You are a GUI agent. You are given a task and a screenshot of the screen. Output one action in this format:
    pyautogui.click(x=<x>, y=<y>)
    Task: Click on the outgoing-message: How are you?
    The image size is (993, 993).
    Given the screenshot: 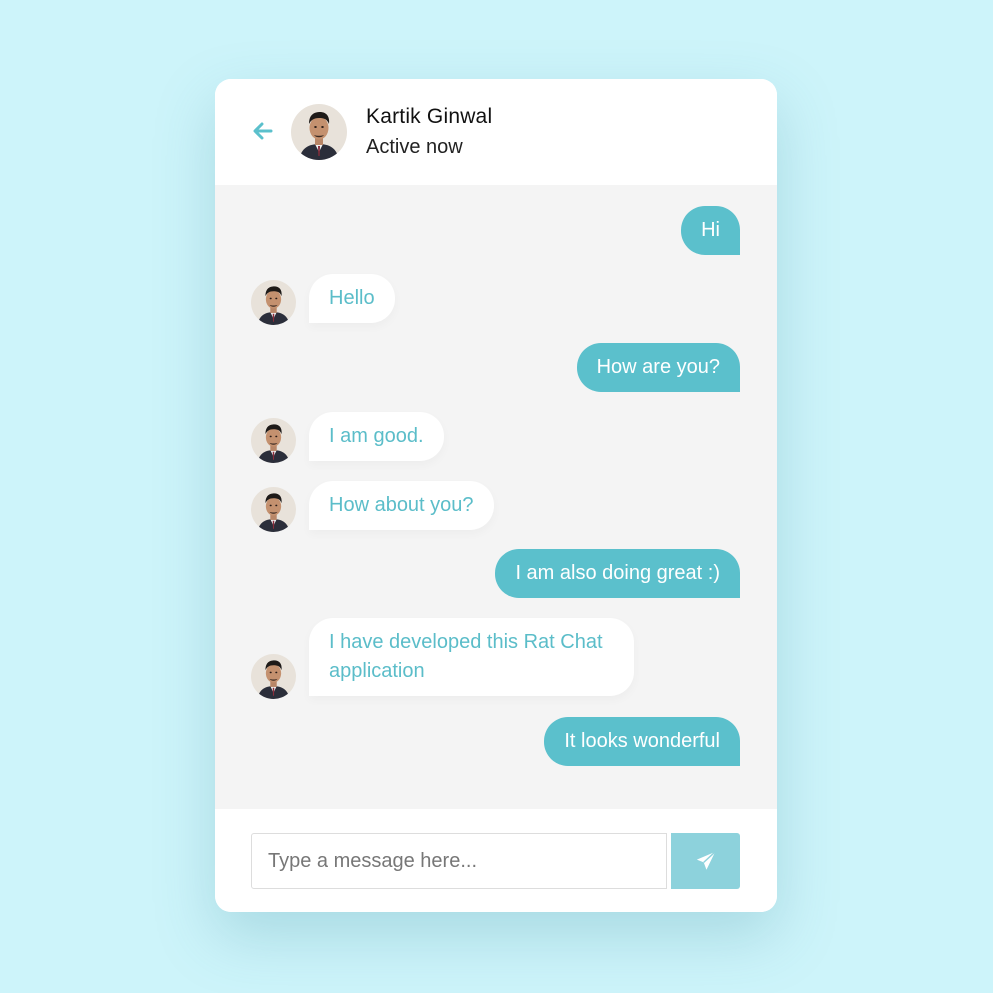 What is the action you would take?
    pyautogui.click(x=658, y=367)
    